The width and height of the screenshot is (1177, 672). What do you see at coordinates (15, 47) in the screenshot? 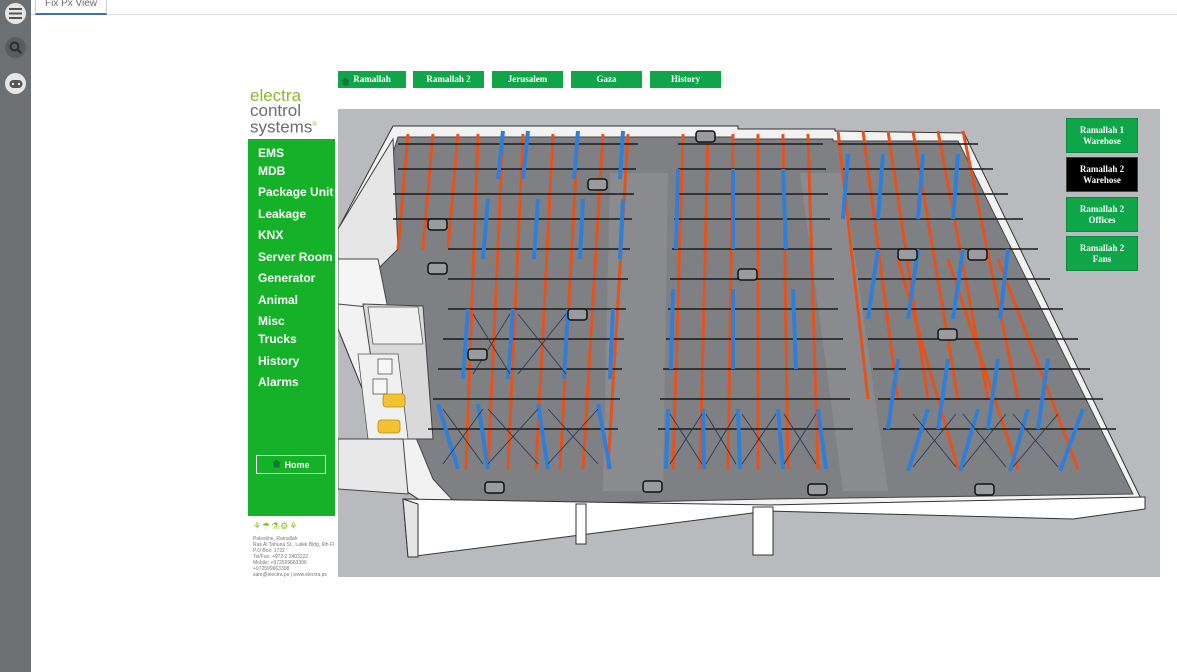
I see `search-icon` at bounding box center [15, 47].